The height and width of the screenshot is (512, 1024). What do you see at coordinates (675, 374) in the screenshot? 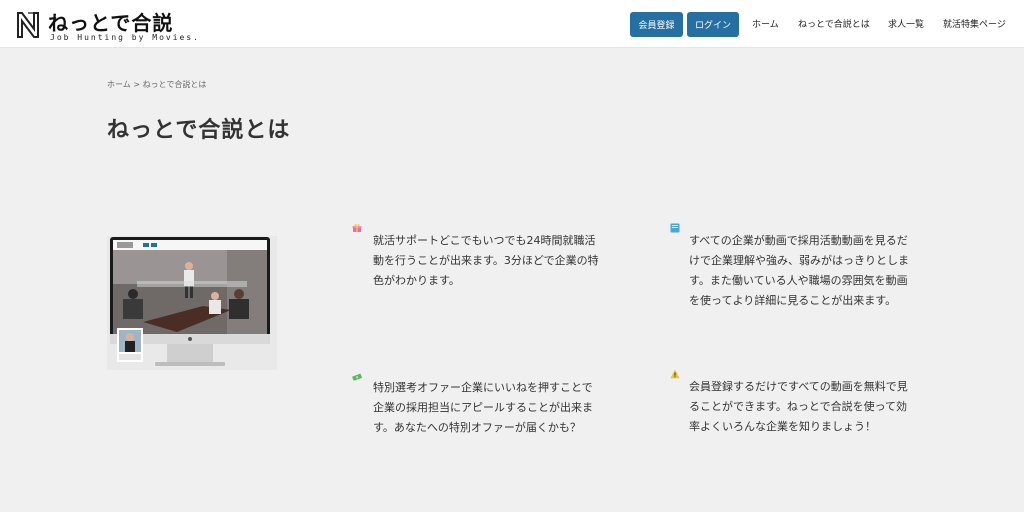
I see `warning-icon` at bounding box center [675, 374].